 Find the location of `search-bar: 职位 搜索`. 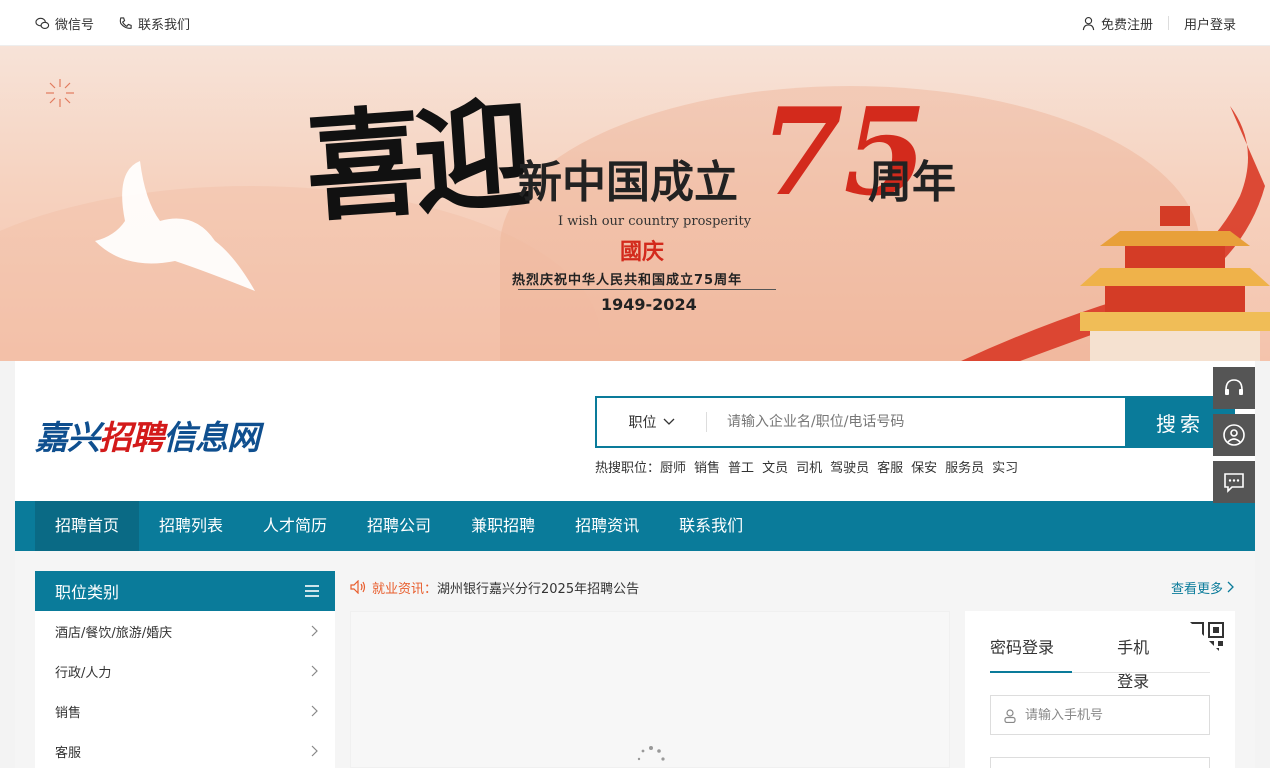

search-bar: 职位 搜索 is located at coordinates (915, 422).